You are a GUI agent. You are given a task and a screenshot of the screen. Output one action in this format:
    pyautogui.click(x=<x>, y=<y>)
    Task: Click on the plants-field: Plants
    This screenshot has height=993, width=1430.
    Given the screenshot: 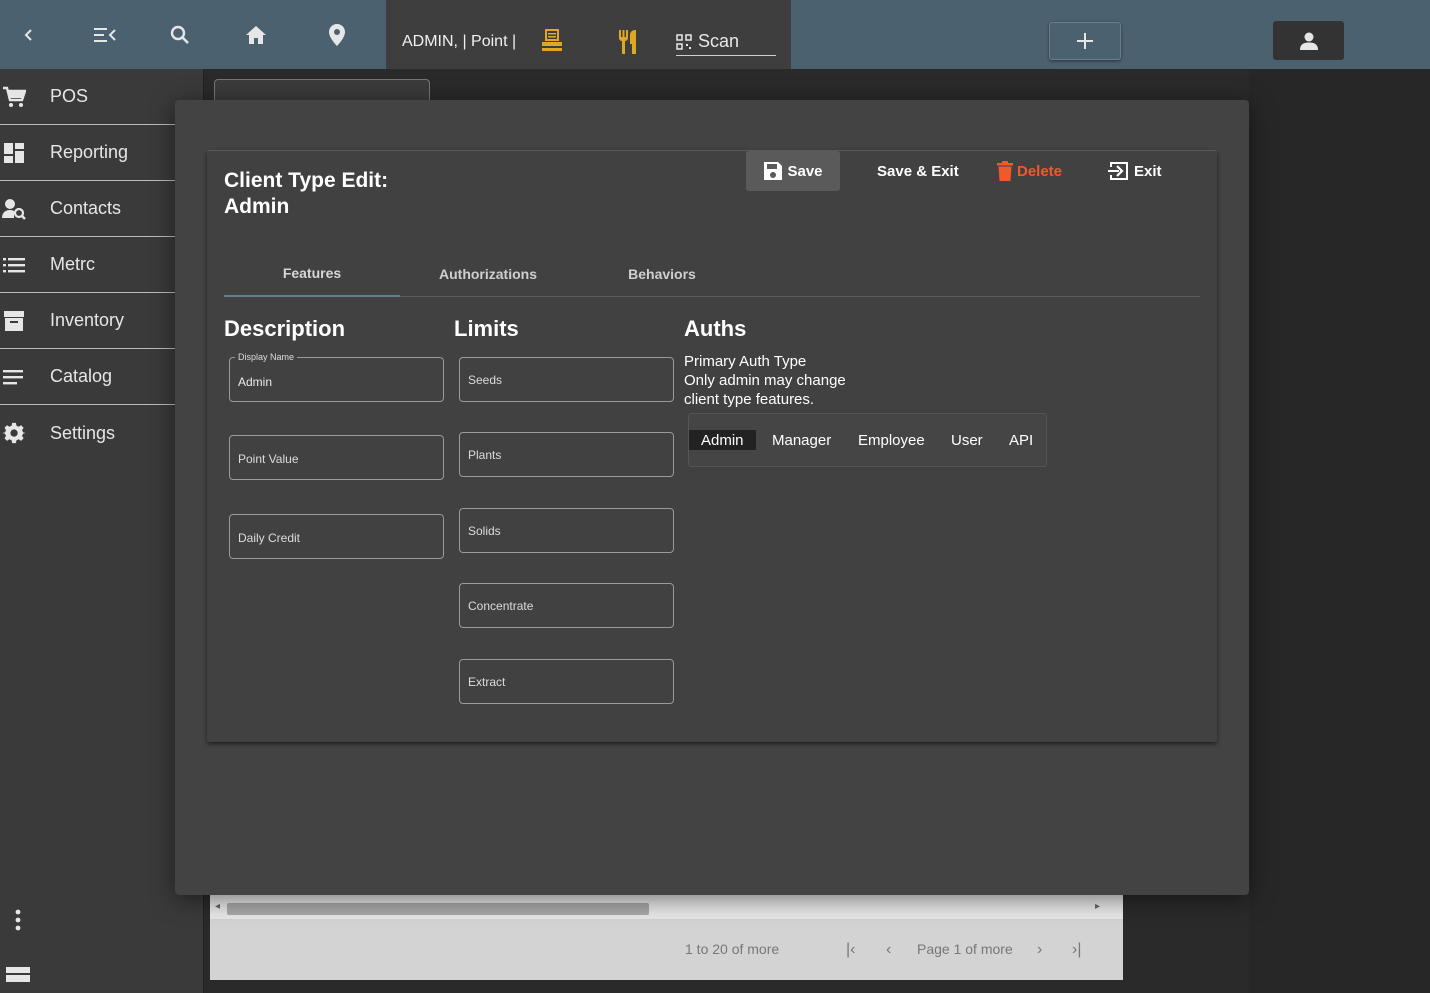 What is the action you would take?
    pyautogui.click(x=566, y=454)
    